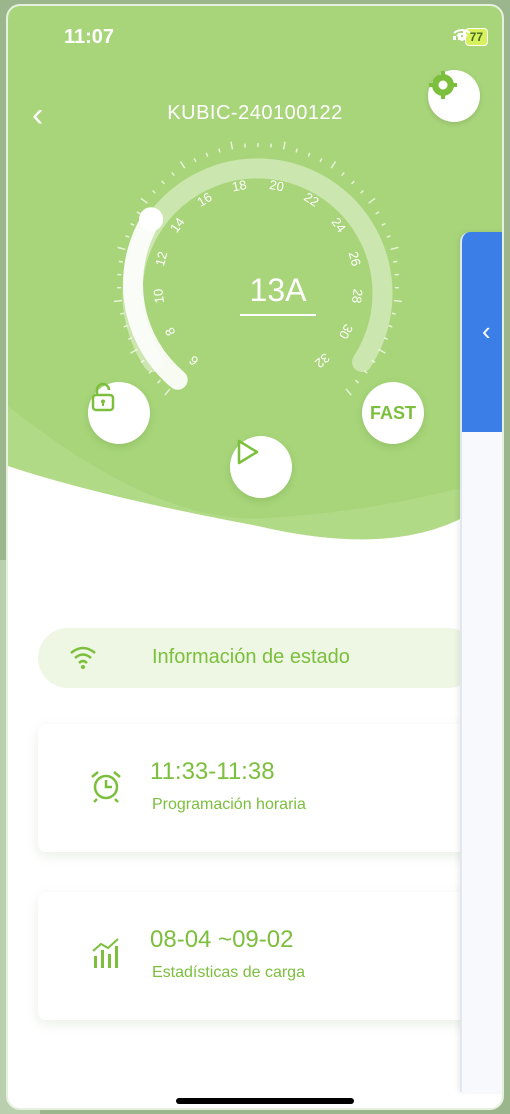 The width and height of the screenshot is (510, 1114). Describe the element at coordinates (470, 37) in the screenshot. I see `status-icons: 77` at that location.